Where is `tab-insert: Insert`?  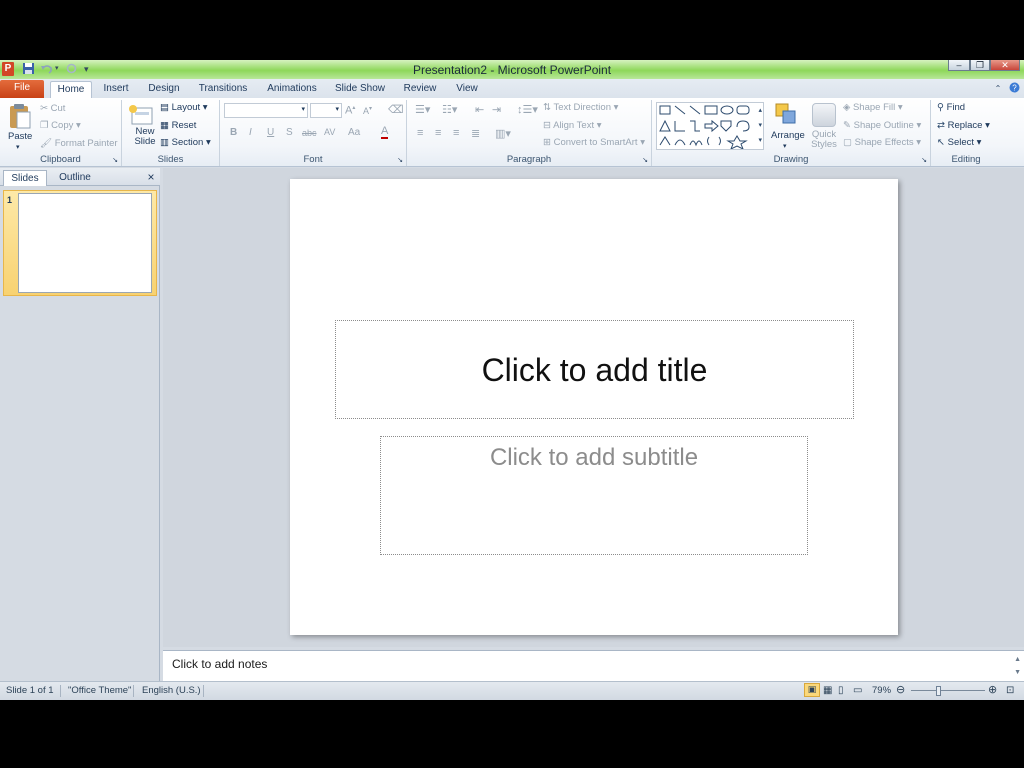
tab-insert: Insert is located at coordinates (116, 89).